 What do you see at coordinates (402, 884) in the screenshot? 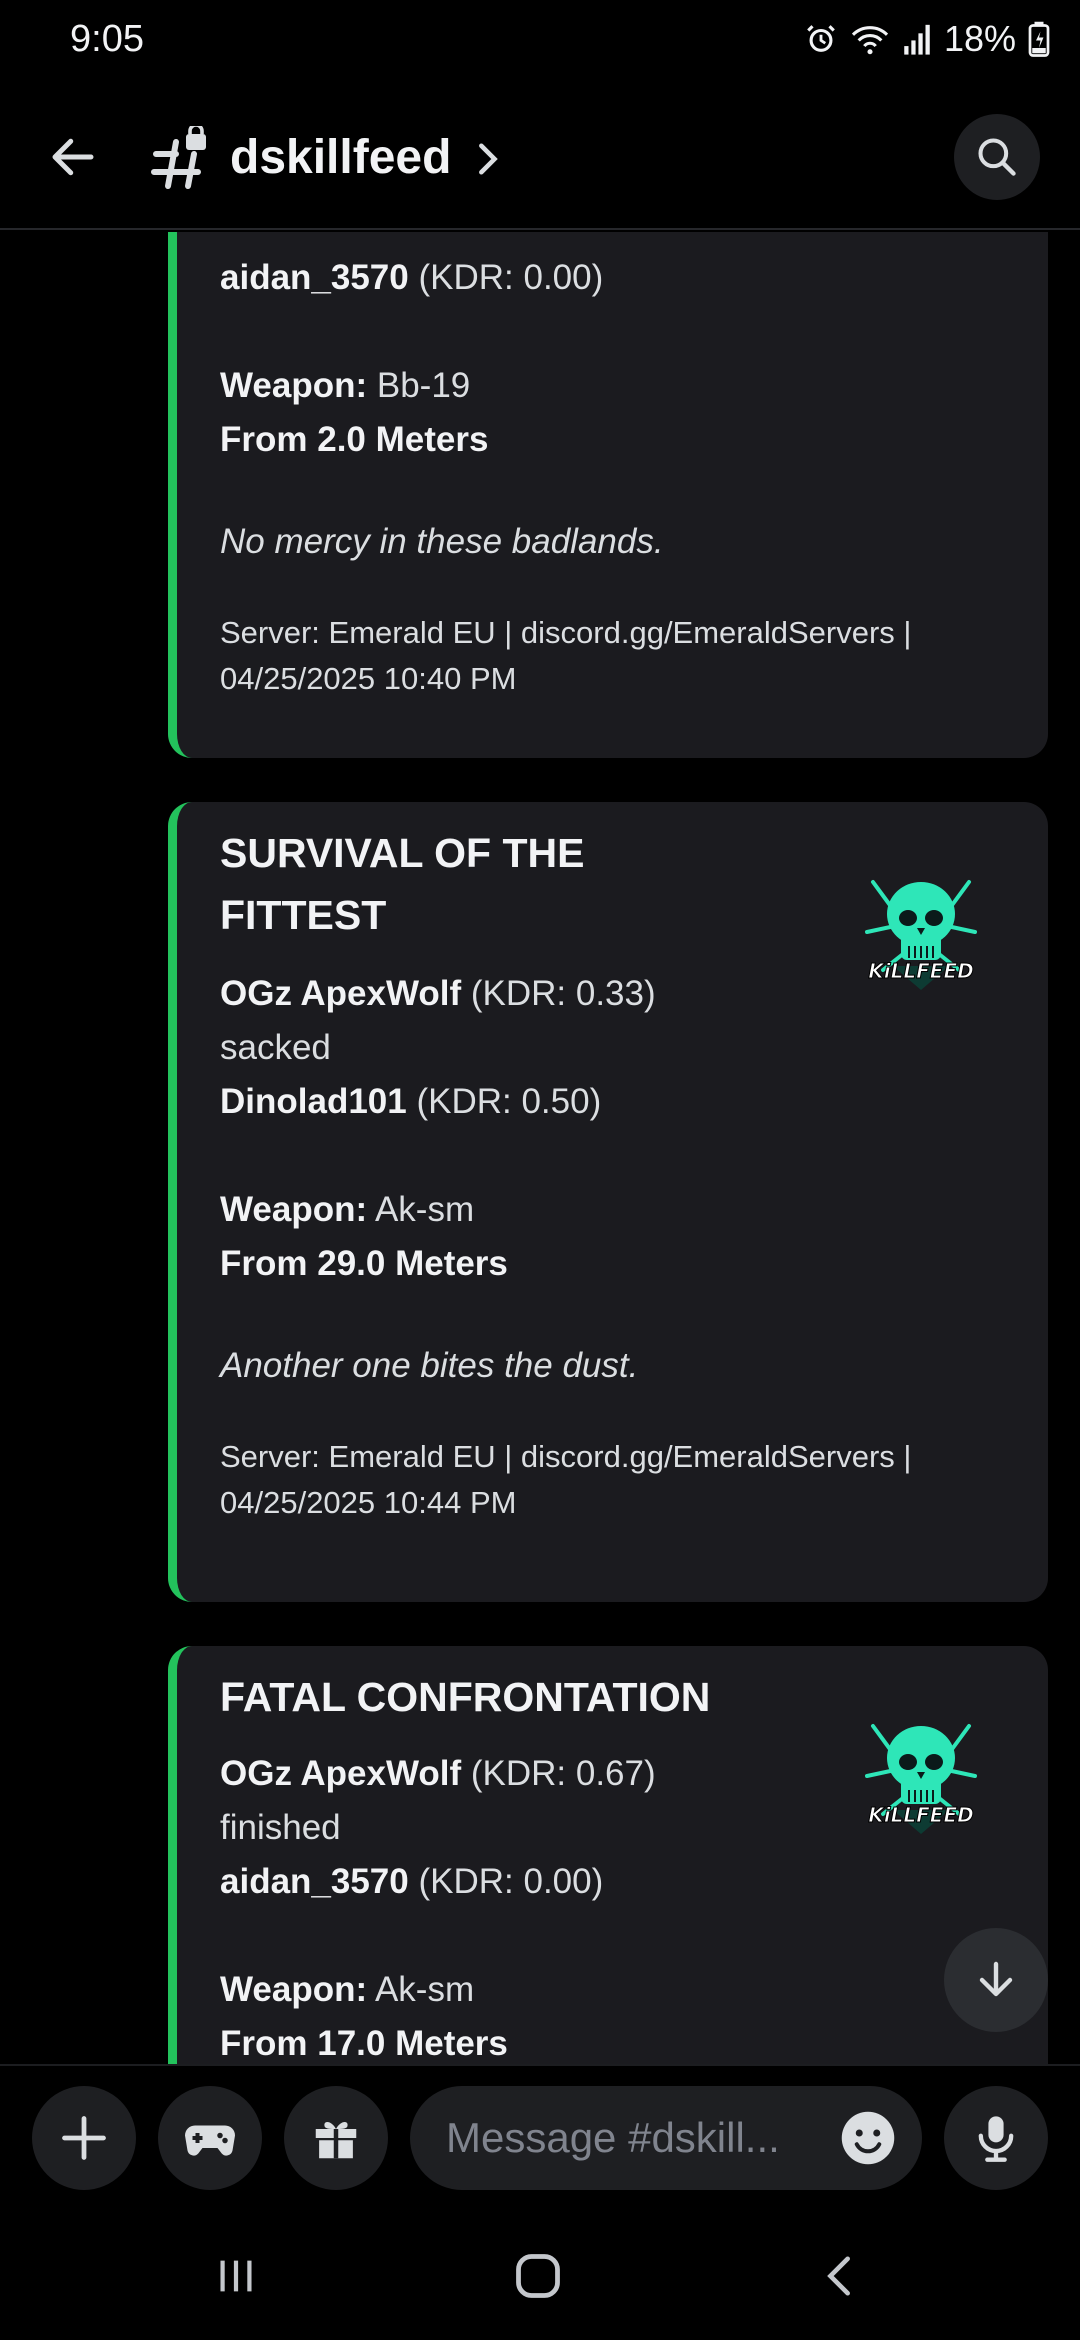
I see `embed-title: SURVIVAL OF THE FITTEST` at bounding box center [402, 884].